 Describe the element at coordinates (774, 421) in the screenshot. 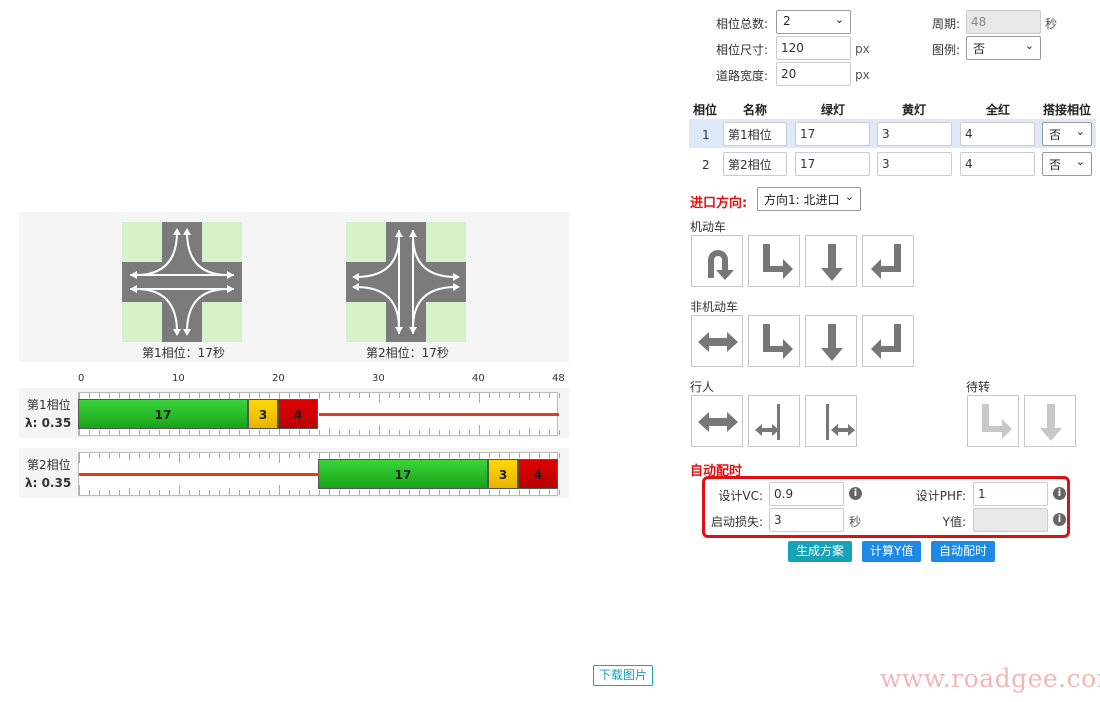

I see `ped-left-icon` at that location.